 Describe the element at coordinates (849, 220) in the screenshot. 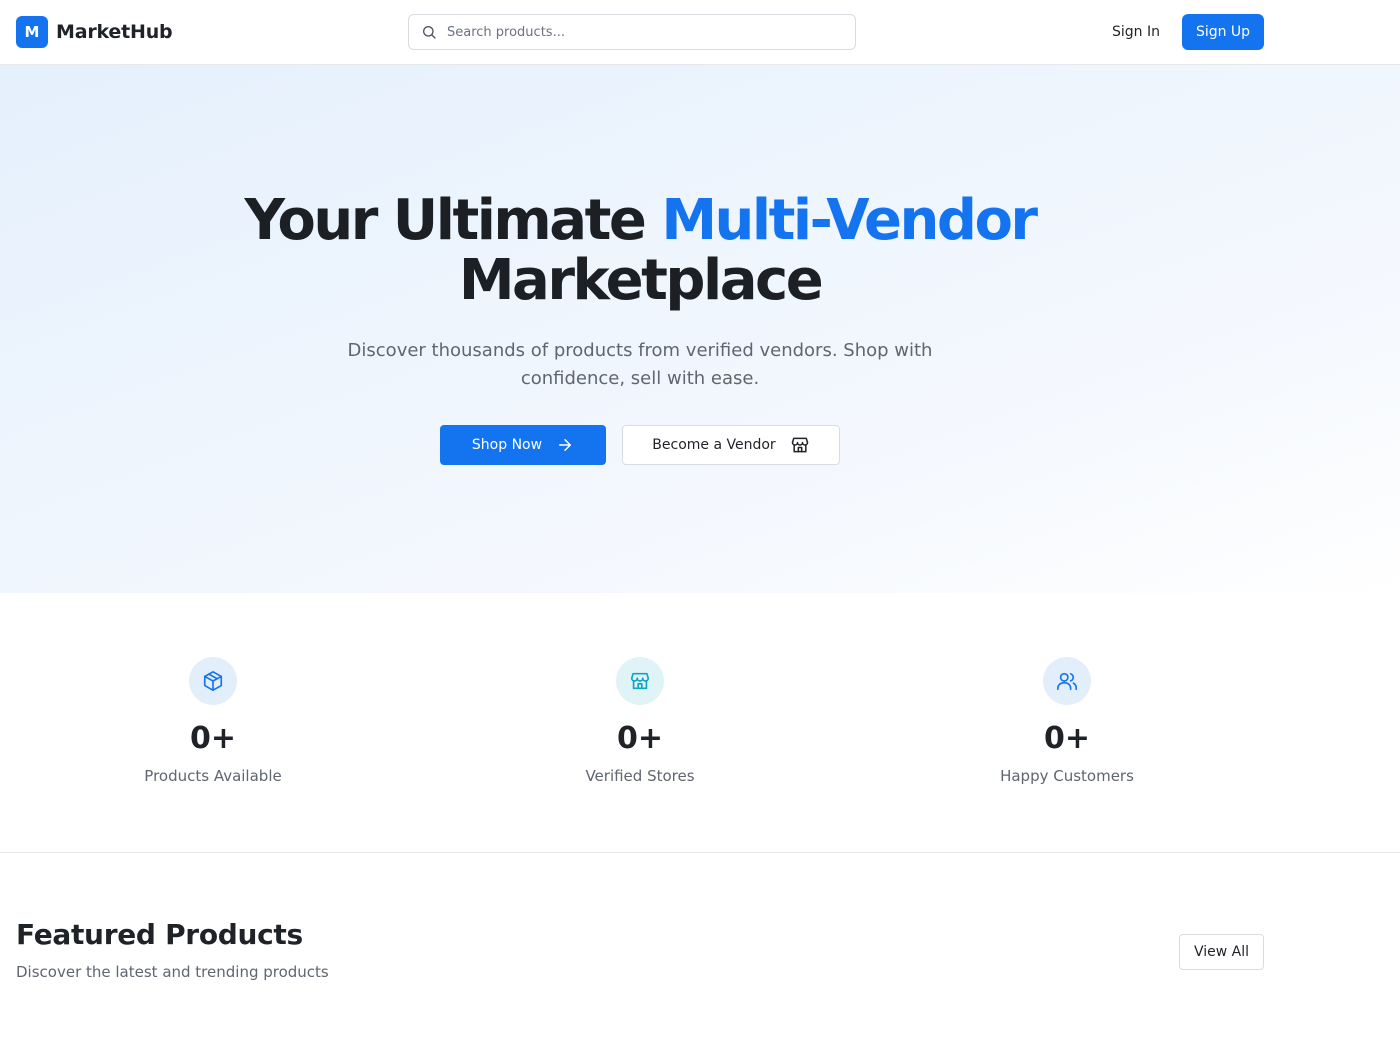

I see `hero-title-accent: Multi-Vendor` at that location.